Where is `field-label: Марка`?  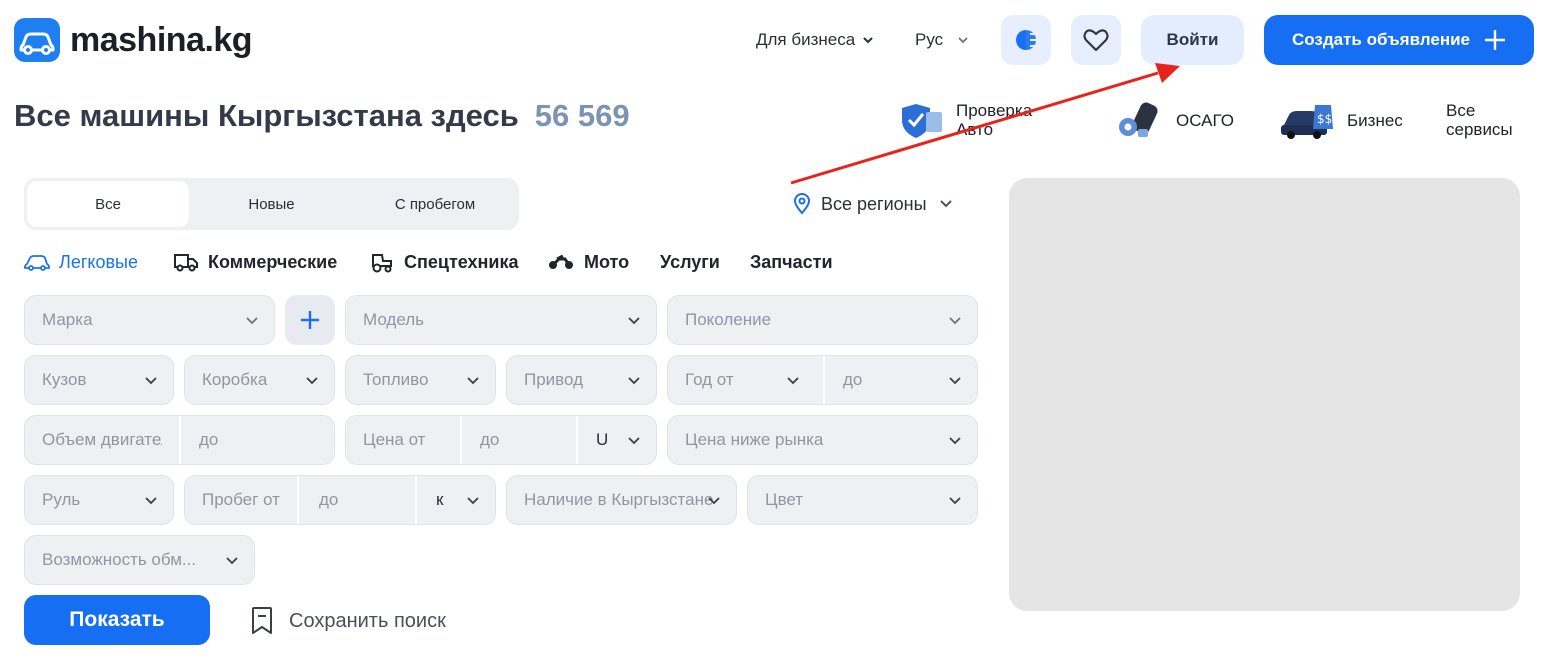 field-label: Марка is located at coordinates (67, 319).